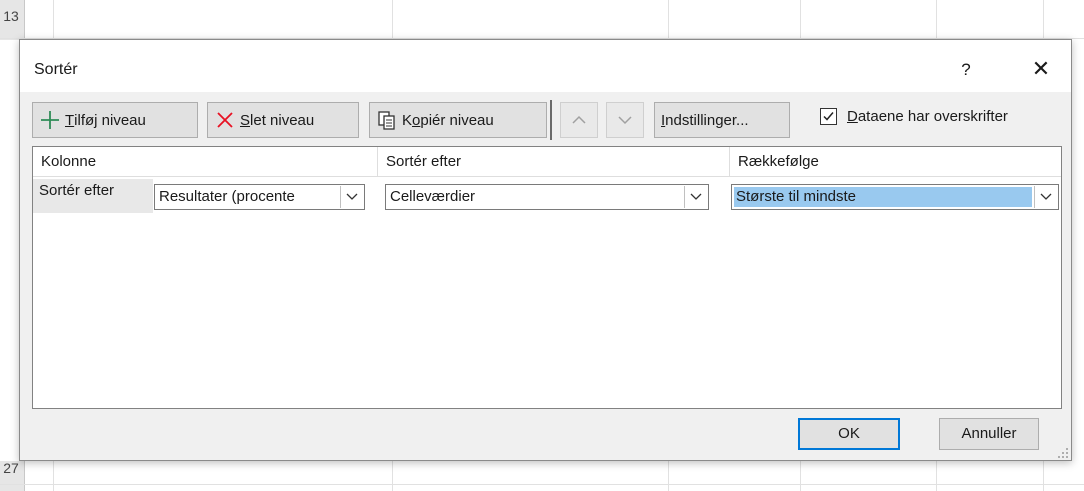 The width and height of the screenshot is (1084, 491). What do you see at coordinates (93, 196) in the screenshot?
I see `row-label-sort-by: Sortér efter` at bounding box center [93, 196].